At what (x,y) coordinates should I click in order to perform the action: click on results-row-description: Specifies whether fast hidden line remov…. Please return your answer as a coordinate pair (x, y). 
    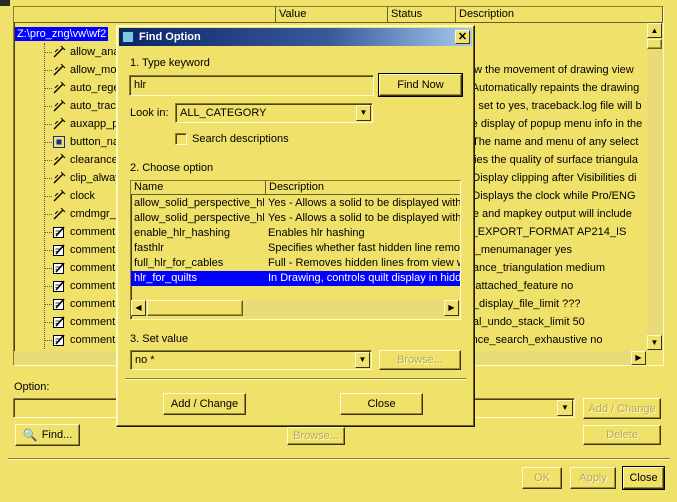
    Looking at the image, I should click on (364, 248).